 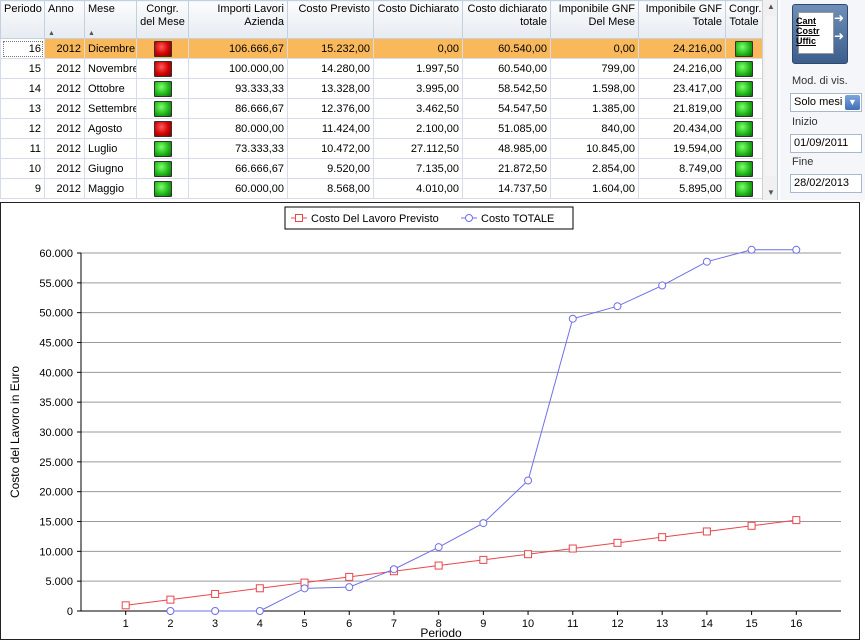 What do you see at coordinates (22, 19) in the screenshot?
I see `column-header-periodo: Periodo` at bounding box center [22, 19].